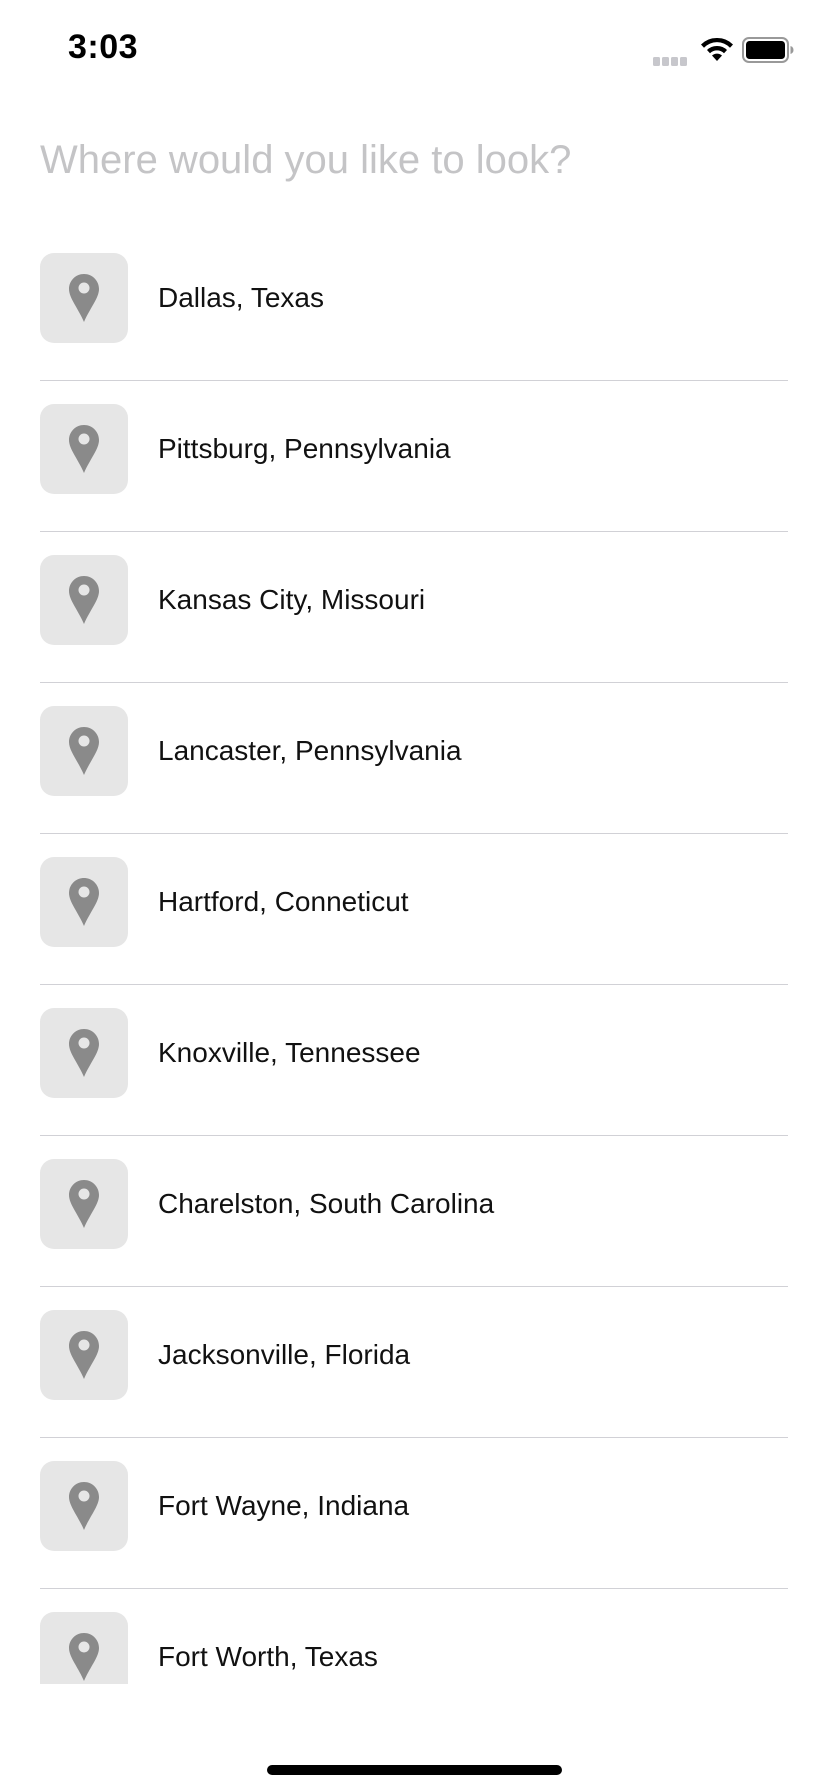  What do you see at coordinates (414, 1362) in the screenshot?
I see `list-item: Jacksonville, Florida` at bounding box center [414, 1362].